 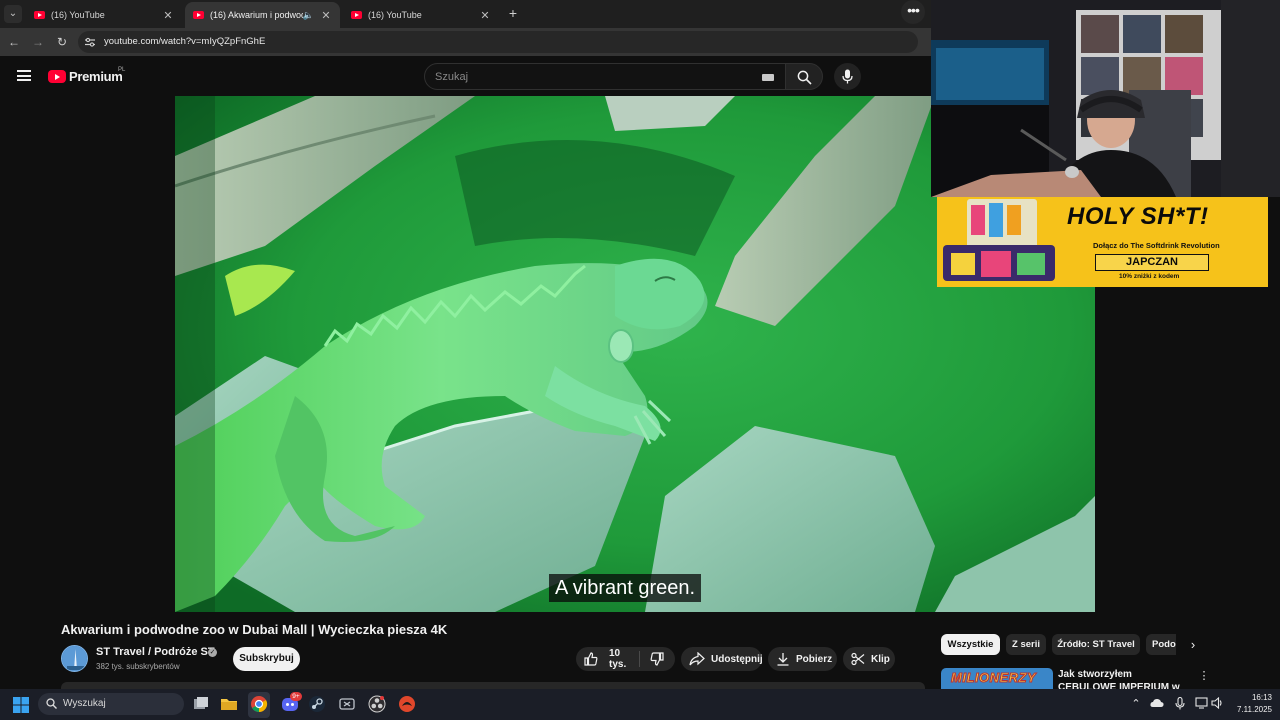 What do you see at coordinates (185, 41) in the screenshot?
I see `url-text: youtube.com/watch?v=mIyQZpFnGhE` at bounding box center [185, 41].